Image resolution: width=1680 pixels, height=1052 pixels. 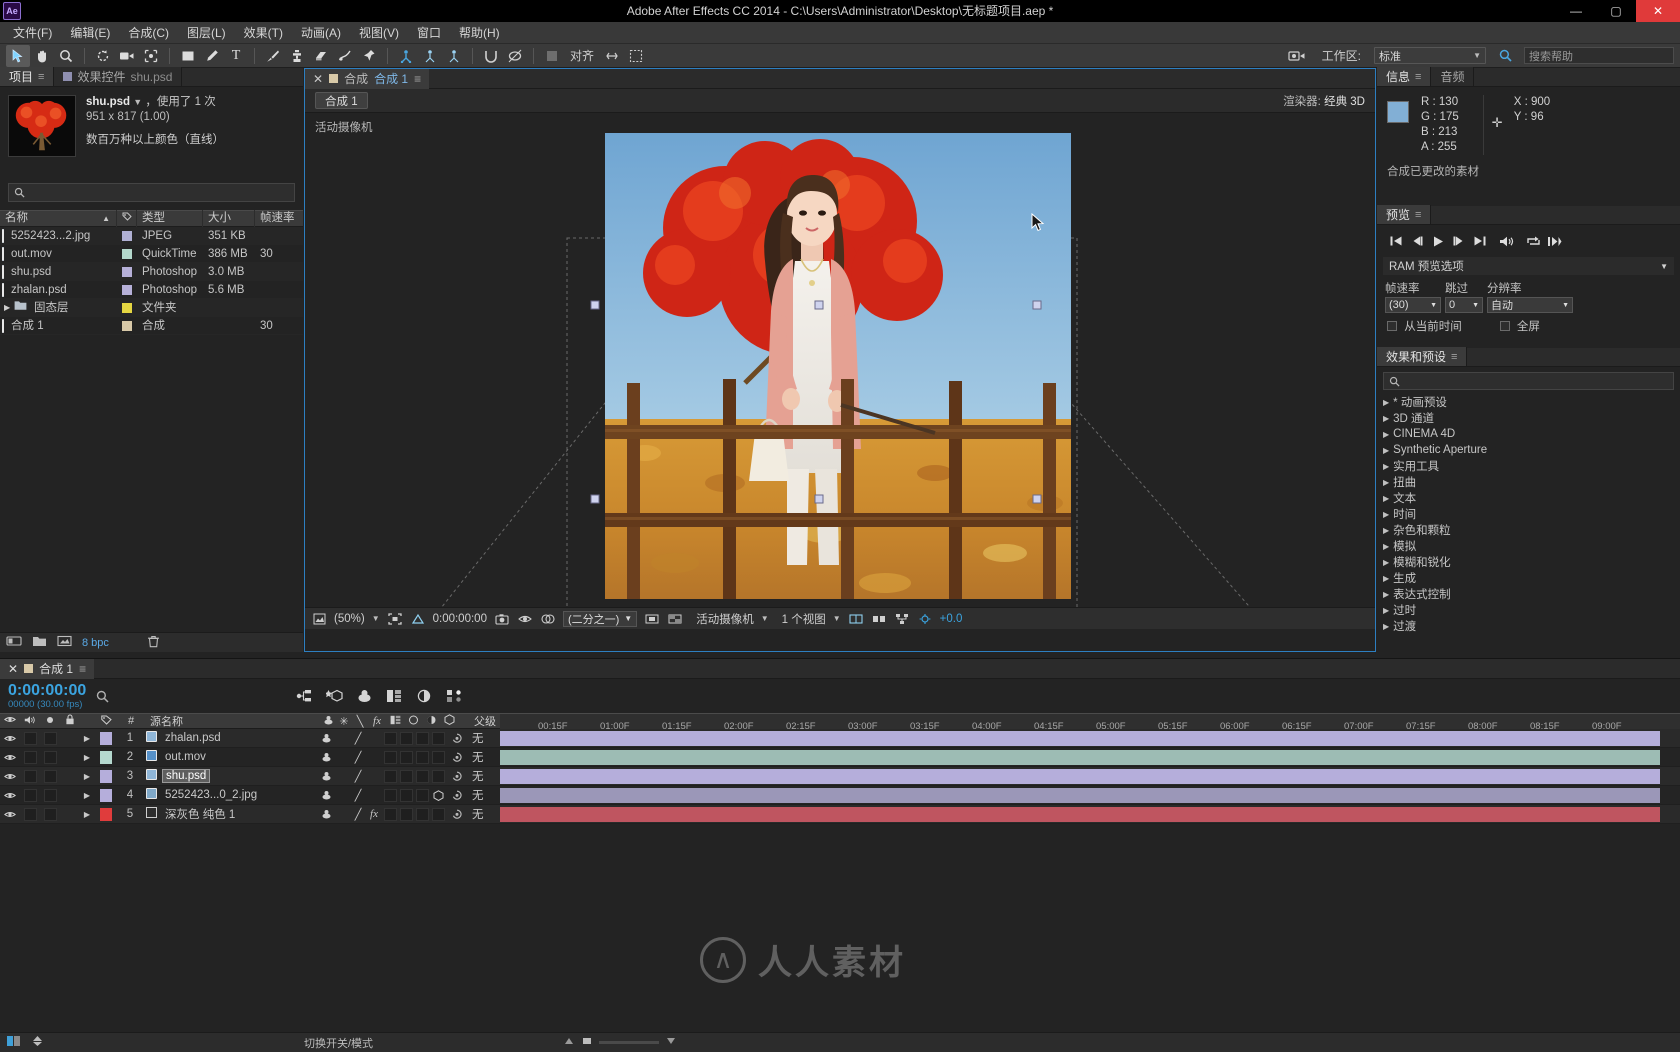 What do you see at coordinates (840, 776) in the screenshot?
I see `timeline-layer-row: ▶3shu.psd╱无▼` at bounding box center [840, 776].